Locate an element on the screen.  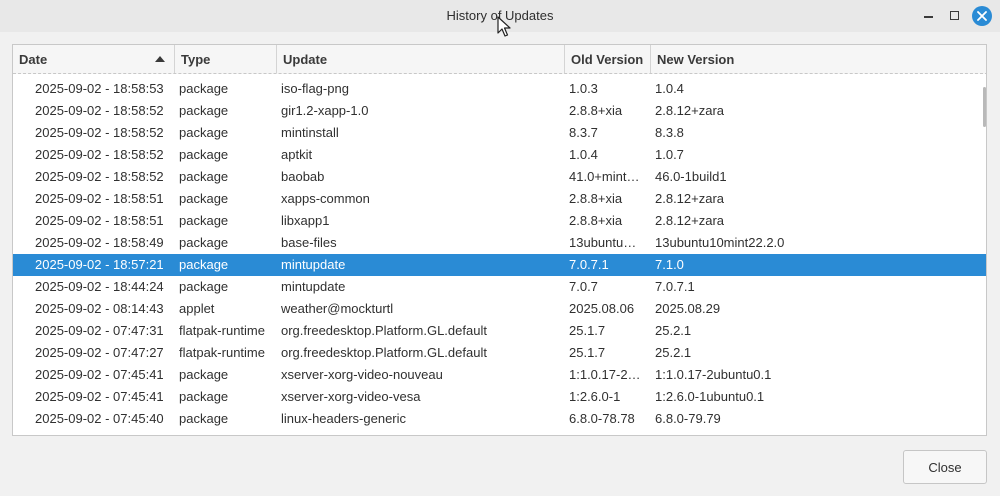
column-header-new-version-label: New Version is located at coordinates (696, 59).